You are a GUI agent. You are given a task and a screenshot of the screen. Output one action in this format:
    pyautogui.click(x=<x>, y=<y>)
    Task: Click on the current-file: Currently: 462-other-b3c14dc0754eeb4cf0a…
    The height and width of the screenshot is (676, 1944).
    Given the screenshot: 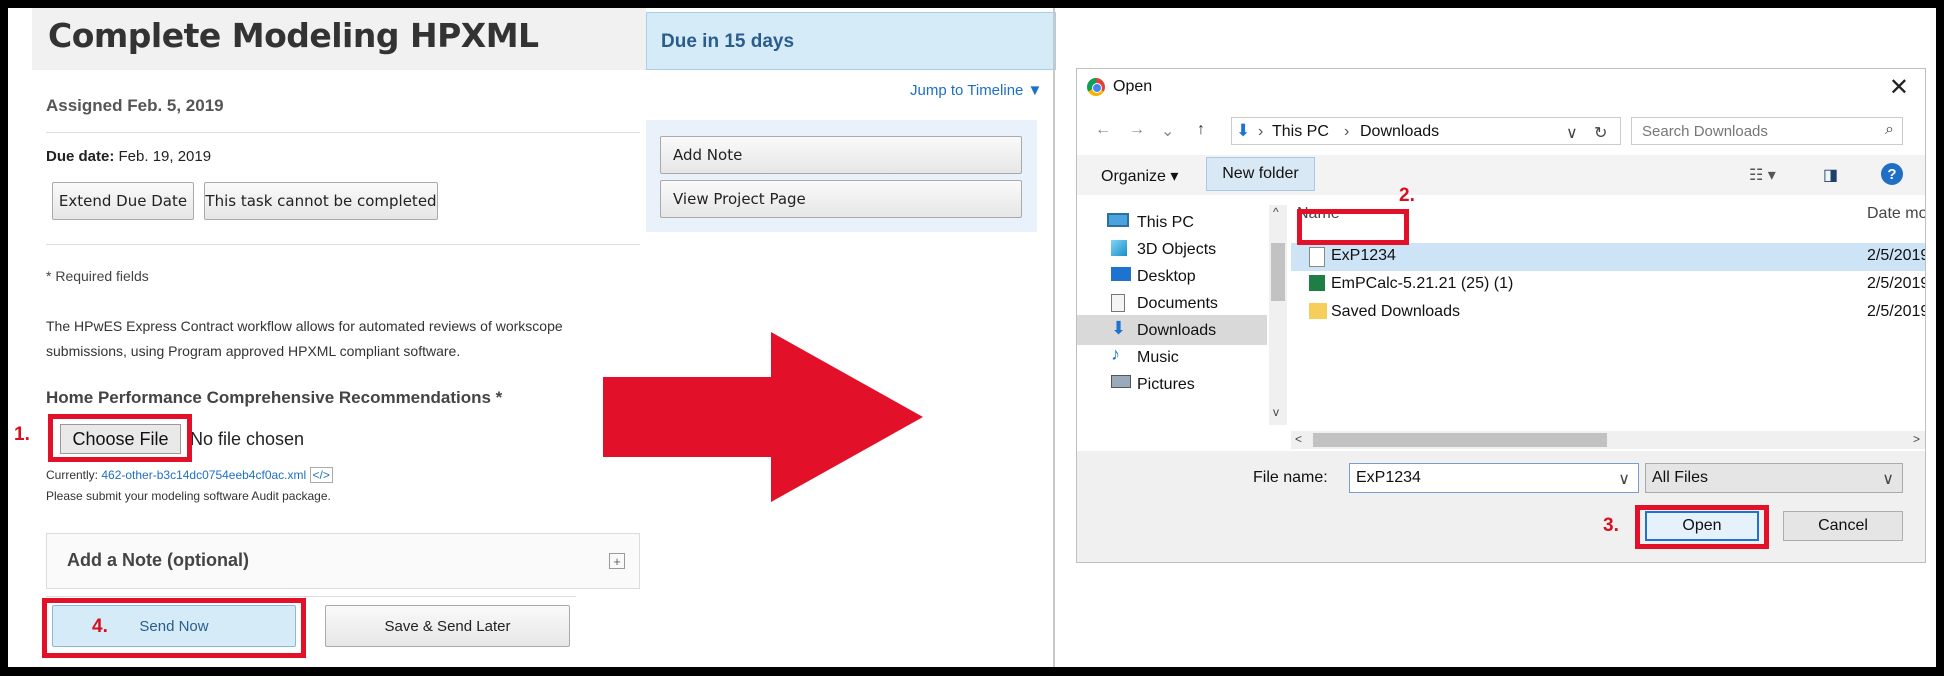 What is the action you would take?
    pyautogui.click(x=189, y=475)
    